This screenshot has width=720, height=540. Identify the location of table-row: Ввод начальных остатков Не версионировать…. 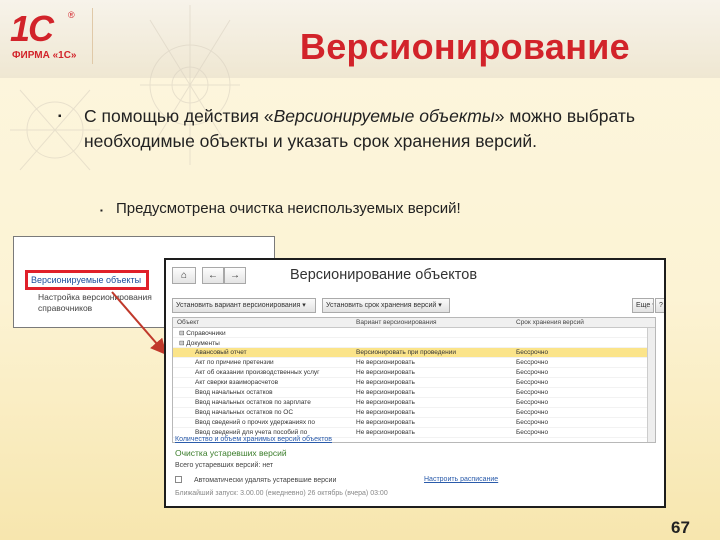
(414, 393).